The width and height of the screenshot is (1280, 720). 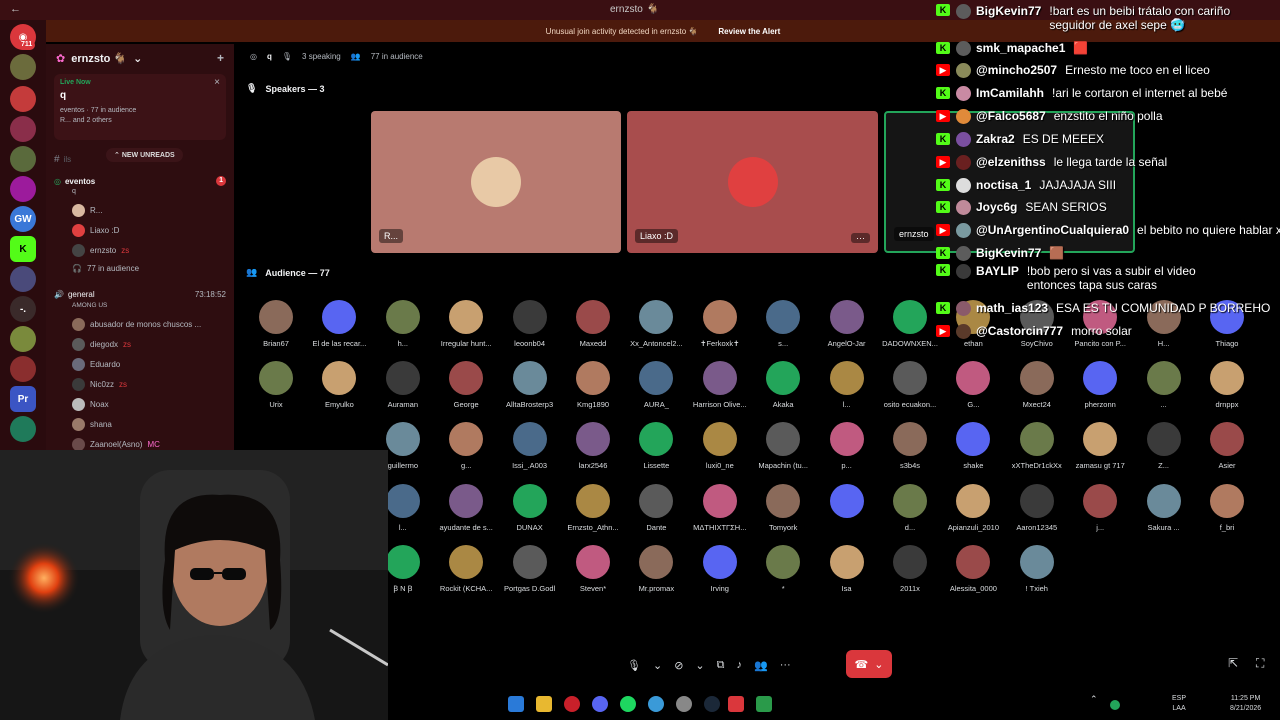 I want to click on kick-server-icon: K, so click(x=23, y=249).